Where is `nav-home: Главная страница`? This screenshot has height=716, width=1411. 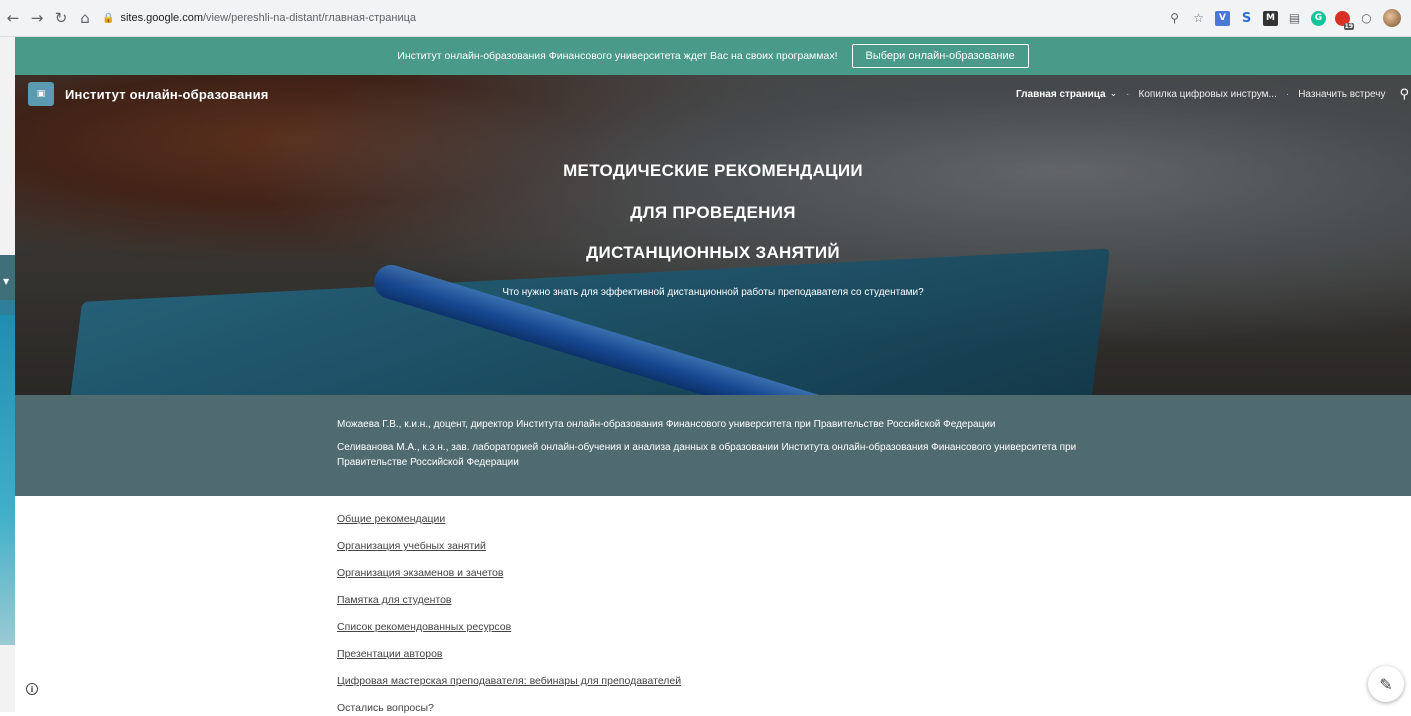 nav-home: Главная страница is located at coordinates (1061, 94).